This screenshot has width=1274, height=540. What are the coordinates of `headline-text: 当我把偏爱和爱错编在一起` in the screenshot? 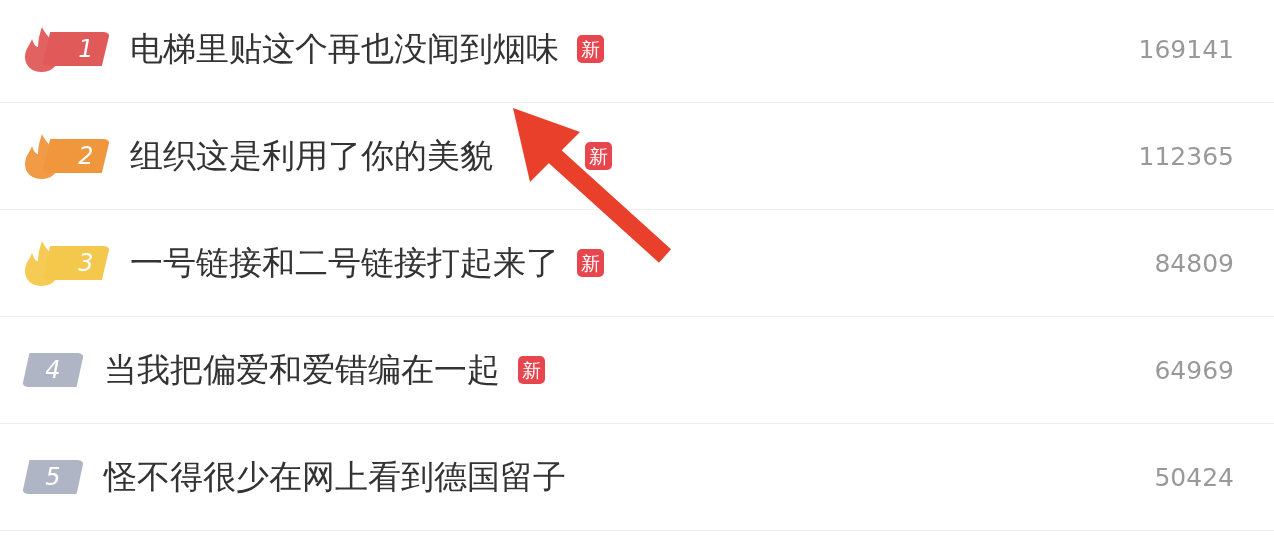 It's located at (302, 370).